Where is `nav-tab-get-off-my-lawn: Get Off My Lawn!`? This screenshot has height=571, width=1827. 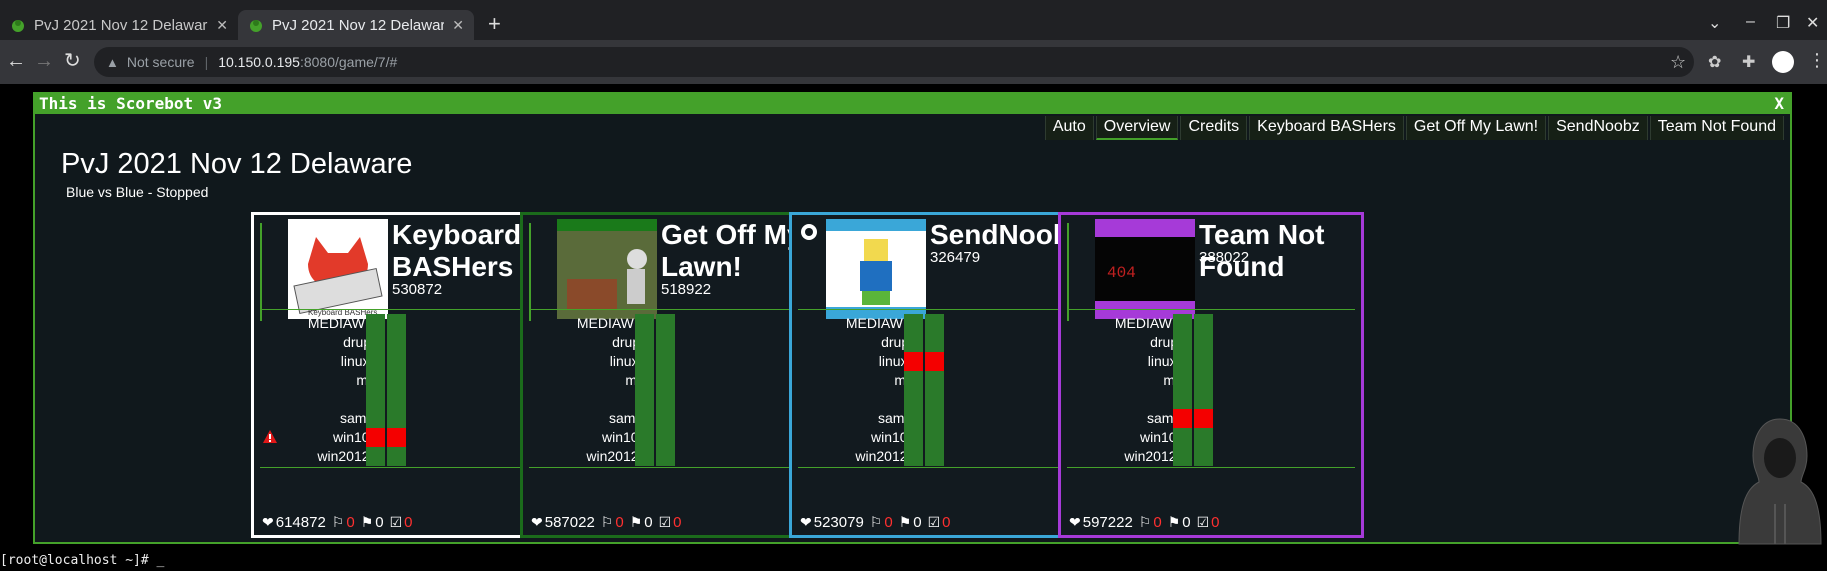 nav-tab-get-off-my-lawn: Get Off My Lawn! is located at coordinates (1476, 128).